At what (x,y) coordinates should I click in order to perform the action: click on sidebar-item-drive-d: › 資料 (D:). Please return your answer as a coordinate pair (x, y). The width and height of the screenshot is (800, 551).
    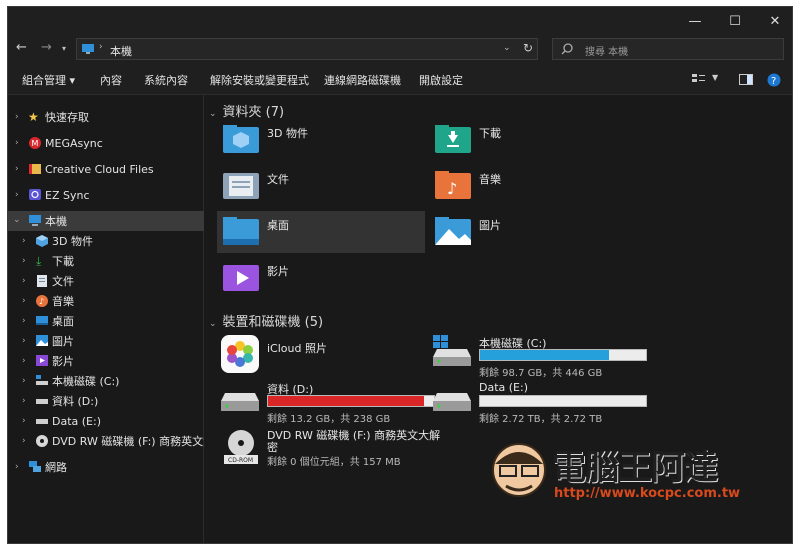
    Looking at the image, I should click on (106, 401).